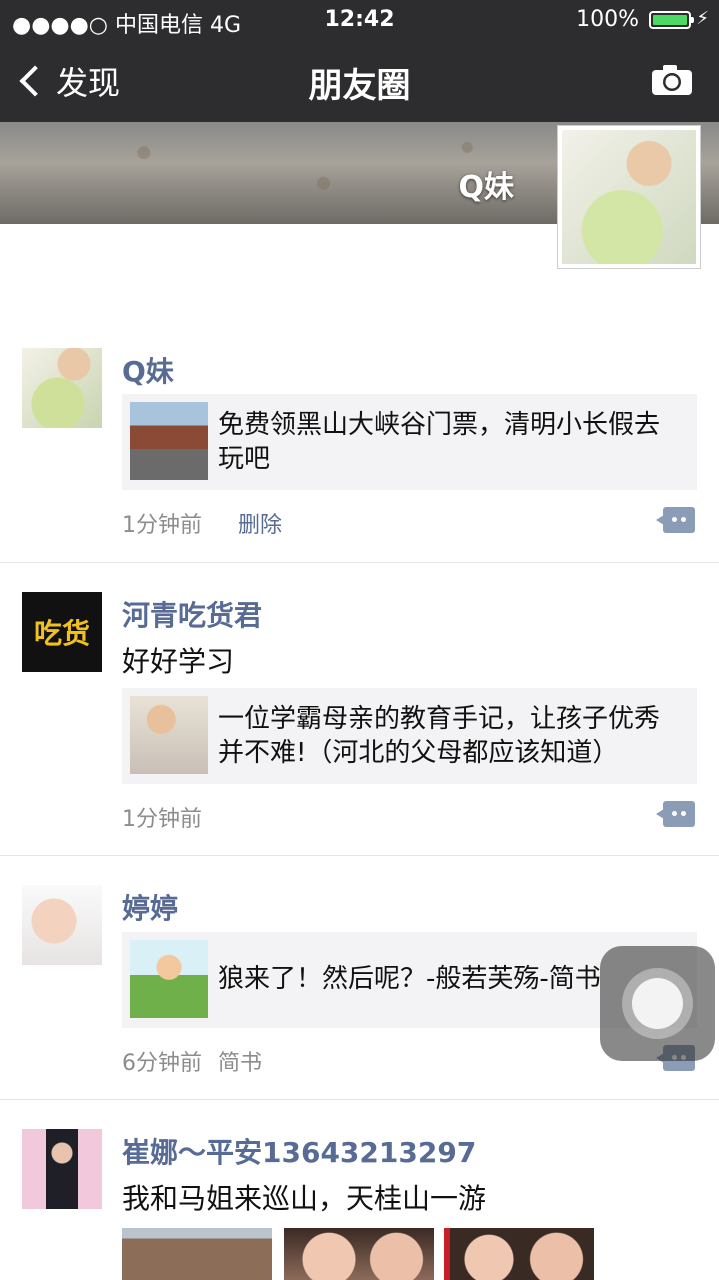  I want to click on assistive-touch-button, so click(657, 1003).